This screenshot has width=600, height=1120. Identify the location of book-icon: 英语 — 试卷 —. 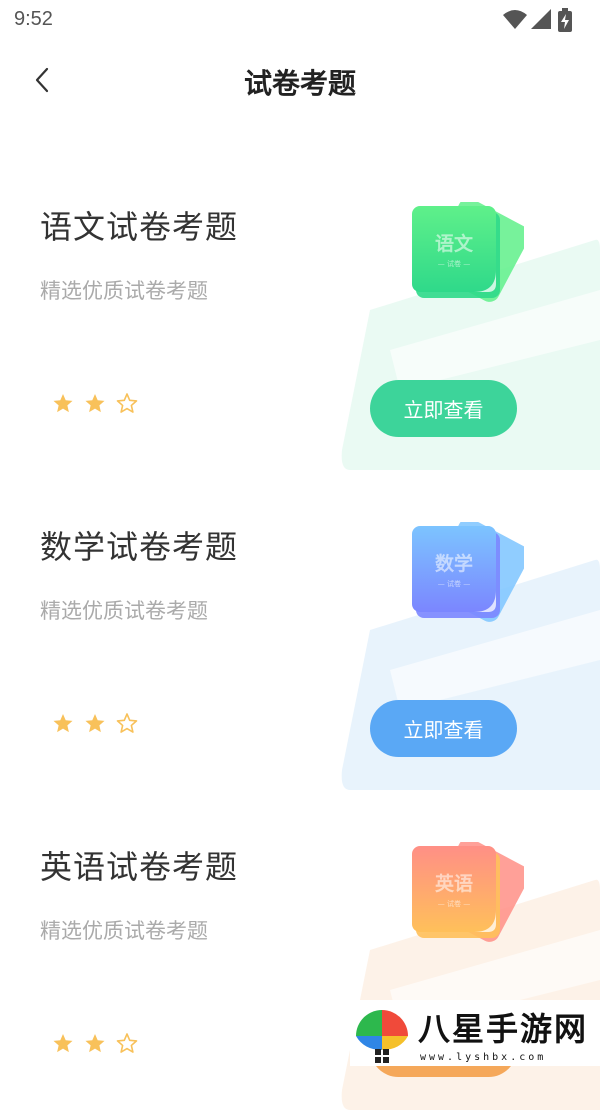
(468, 892).